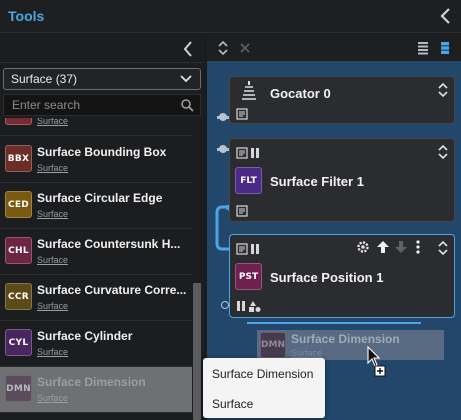 This screenshot has height=420, width=461. Describe the element at coordinates (96, 390) in the screenshot. I see `tool-item-dragging: DMN Surface Dimension Surface` at that location.